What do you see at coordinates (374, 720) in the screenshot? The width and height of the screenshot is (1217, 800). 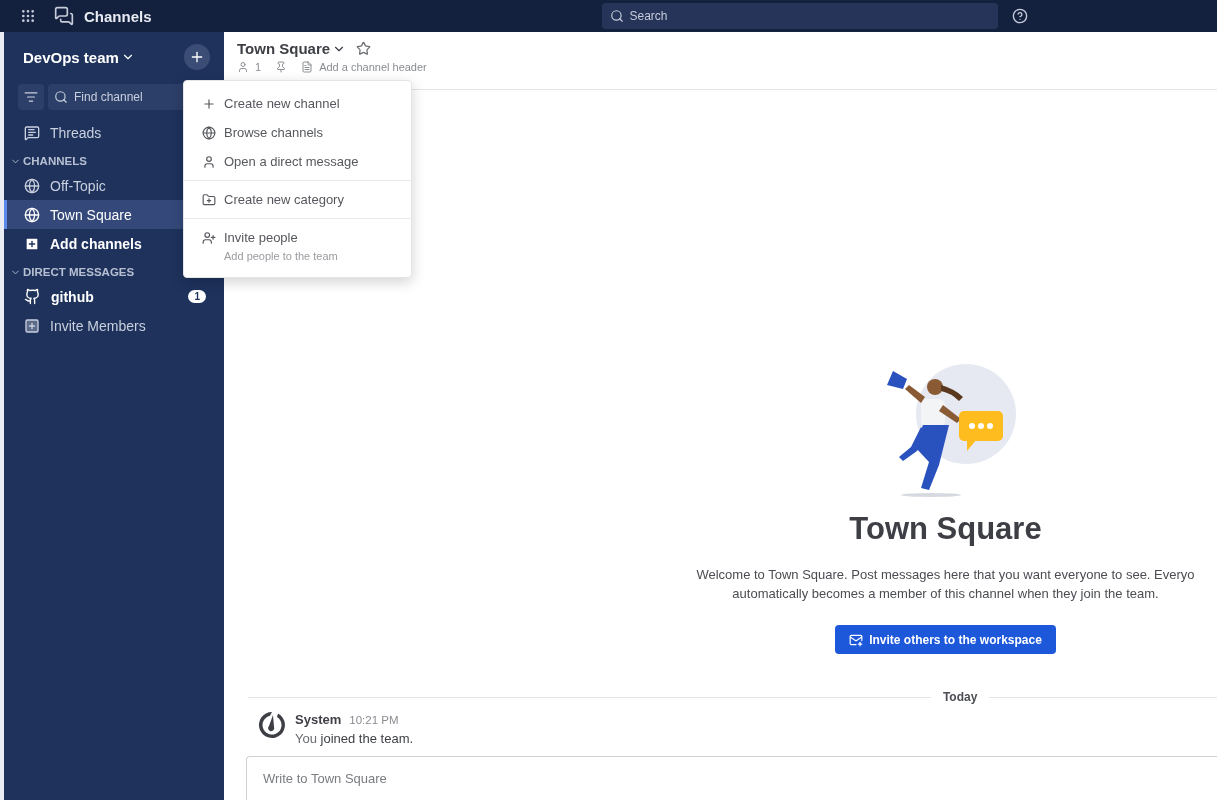 I see `post-time: 10:21 PM` at bounding box center [374, 720].